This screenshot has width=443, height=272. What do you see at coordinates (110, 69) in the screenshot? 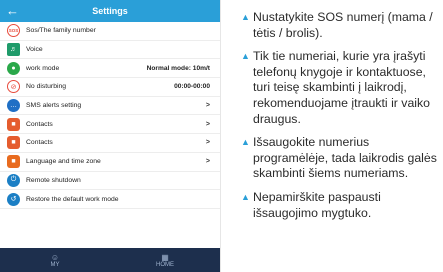
I see `settings-item-work-mode: ● work mode Normal mode: 10m/t` at bounding box center [110, 69].